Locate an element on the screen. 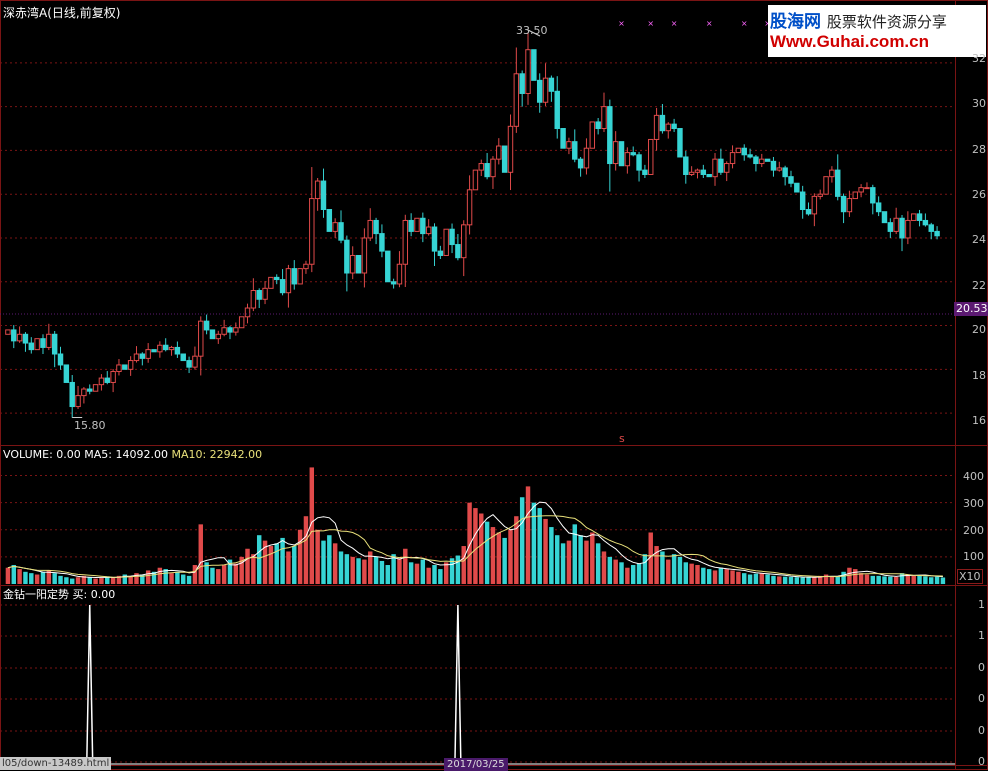 Image resolution: width=988 pixels, height=771 pixels. status-url: l05/down-13489.html is located at coordinates (56, 763).